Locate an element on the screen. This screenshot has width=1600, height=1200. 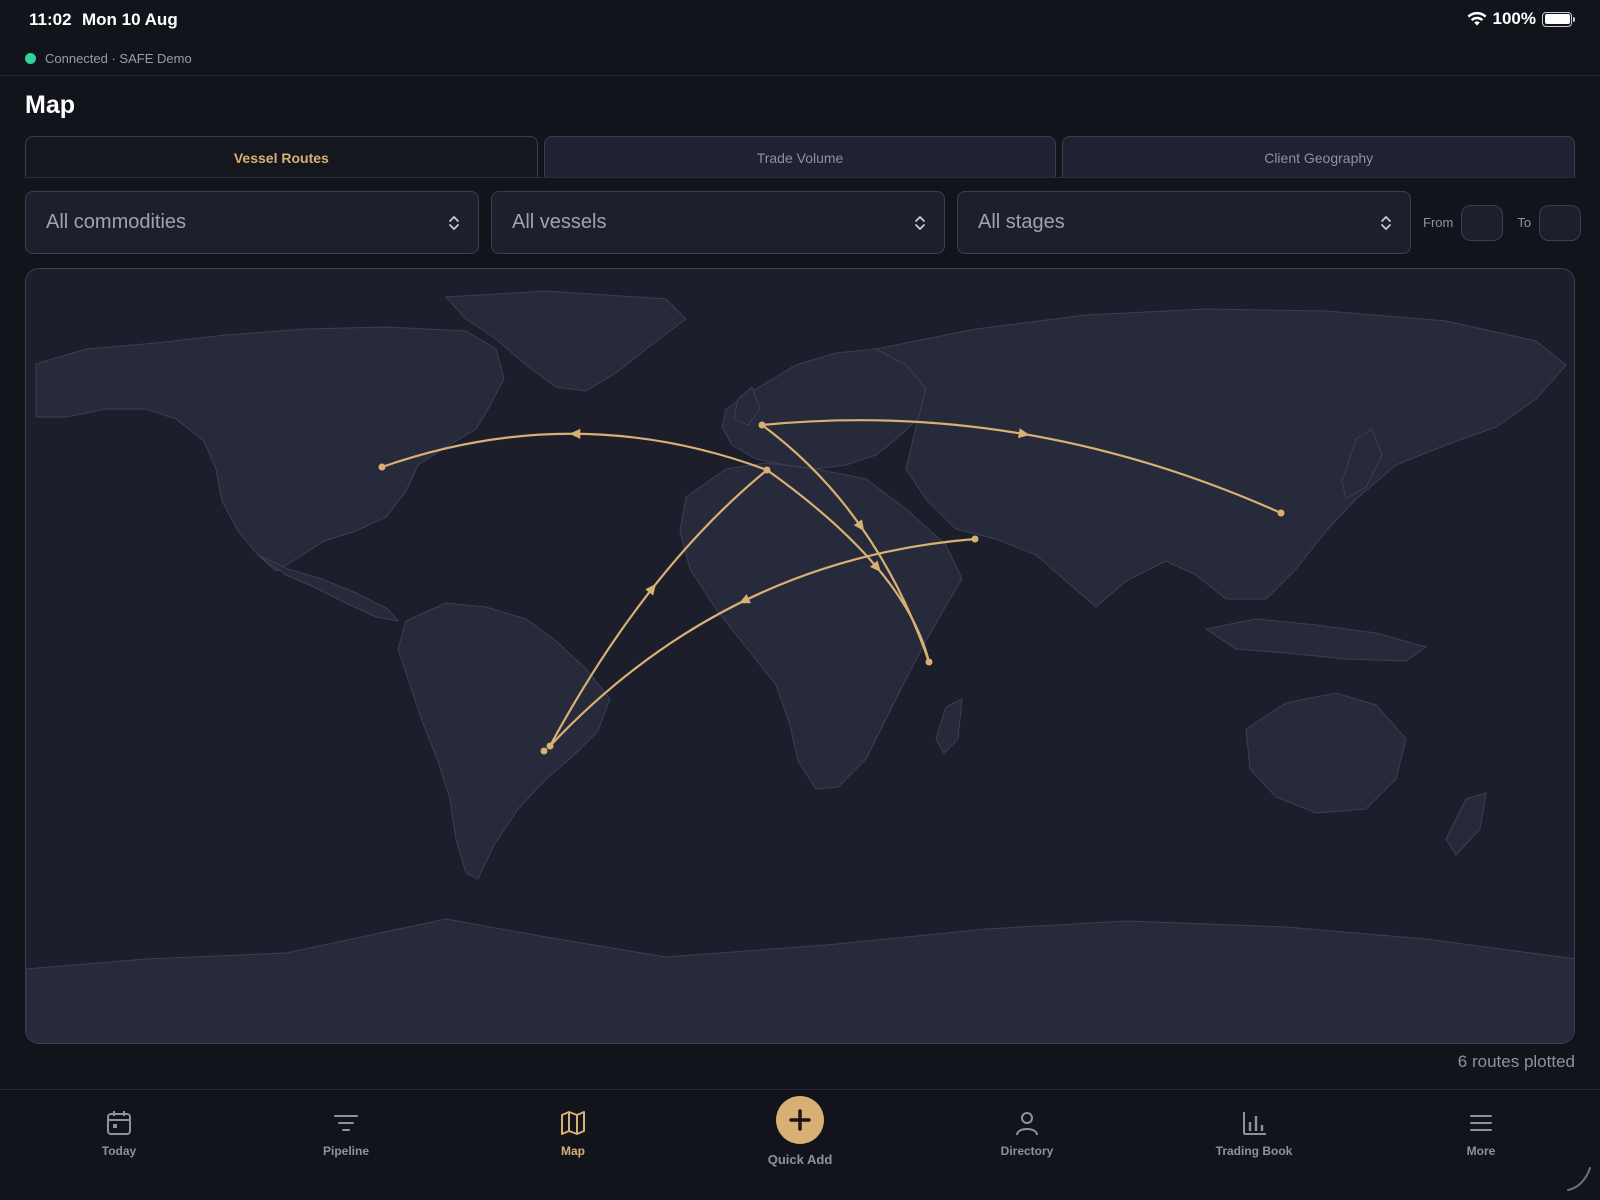
wifi-icon is located at coordinates (1477, 18).